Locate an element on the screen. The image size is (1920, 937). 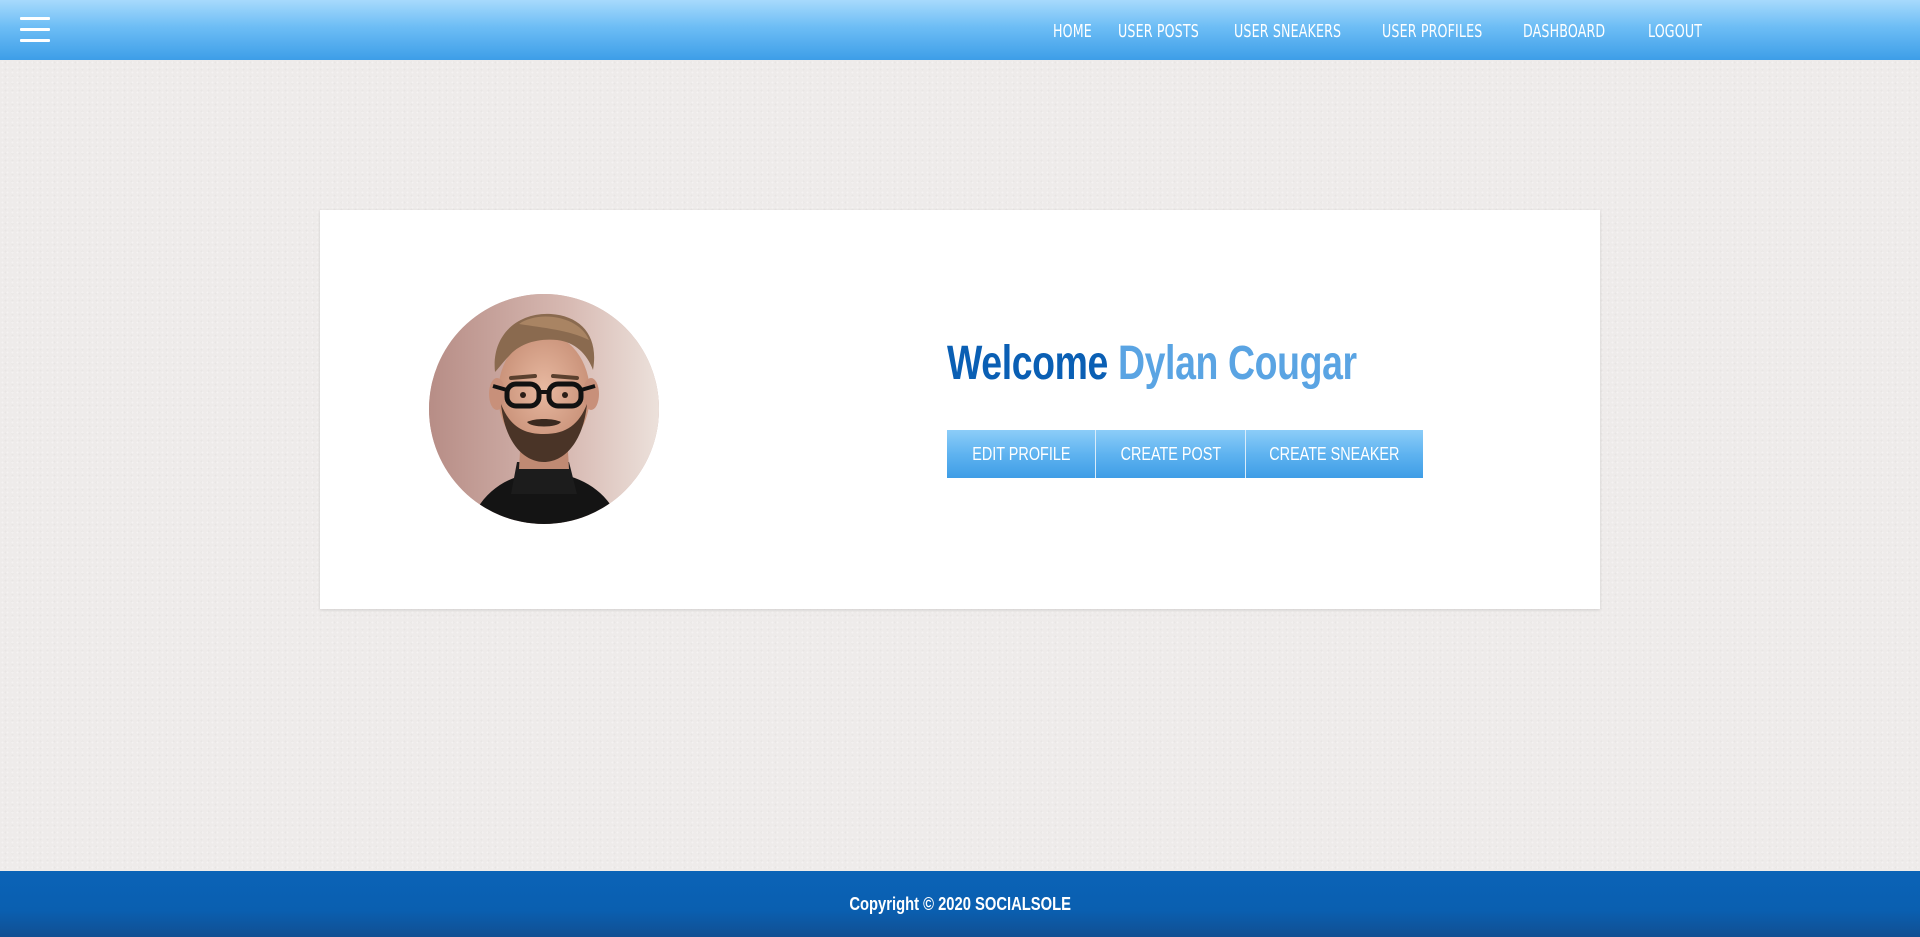
create-post-button: CREATE POST is located at coordinates (1171, 454).